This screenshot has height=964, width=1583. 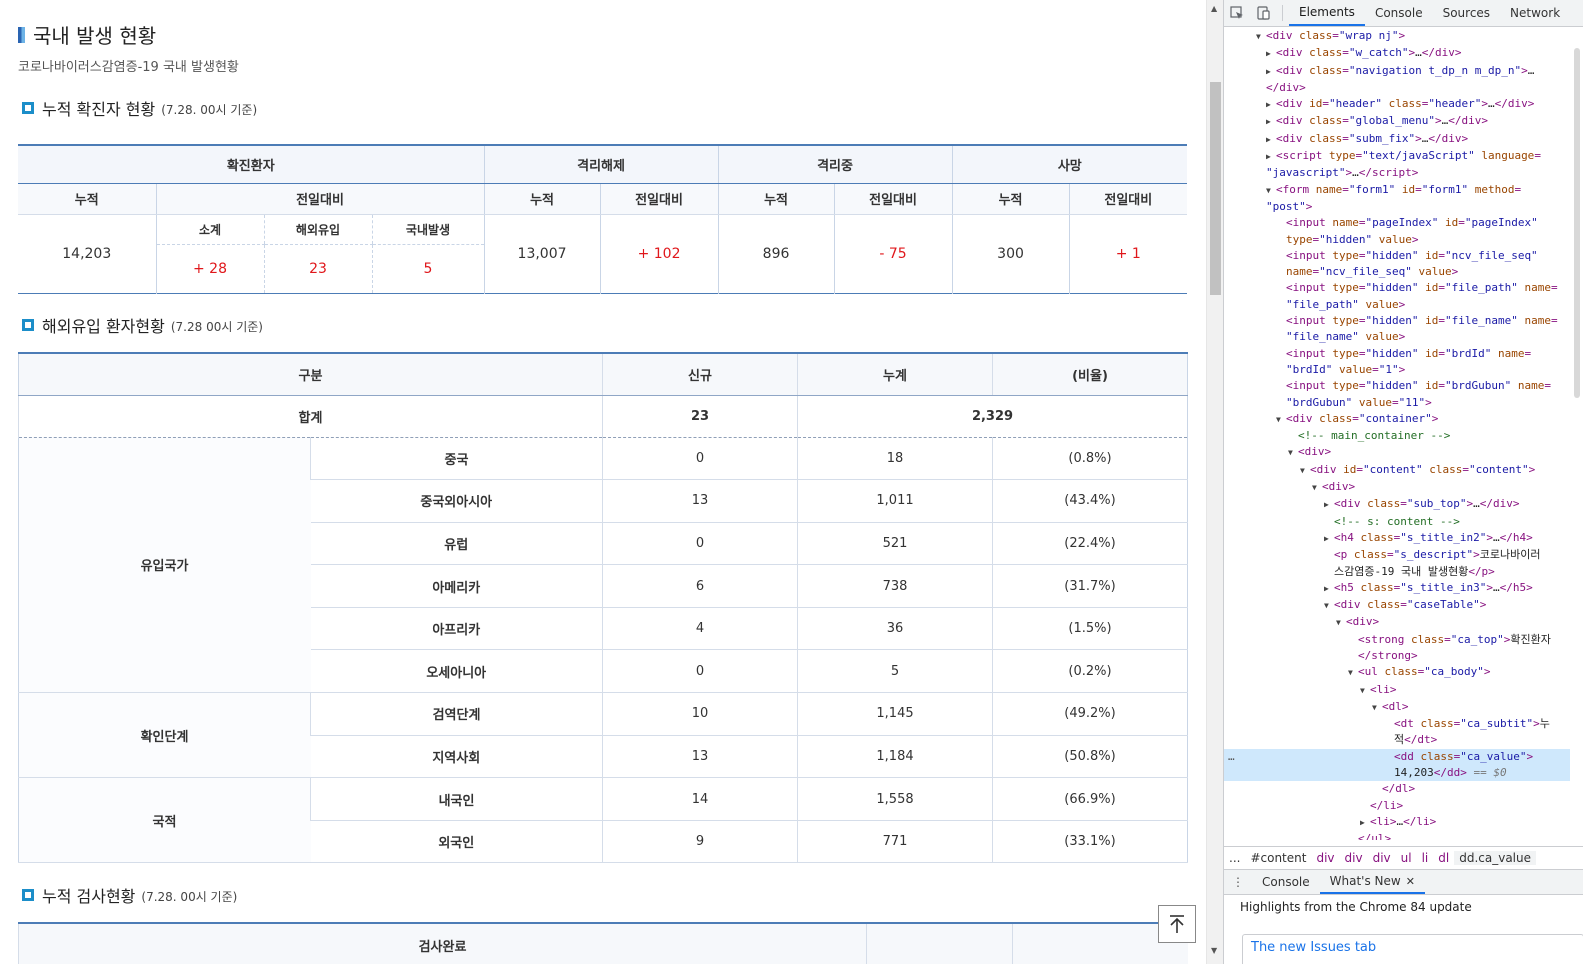 I want to click on dom-line: </div>, so click(x=1397, y=88).